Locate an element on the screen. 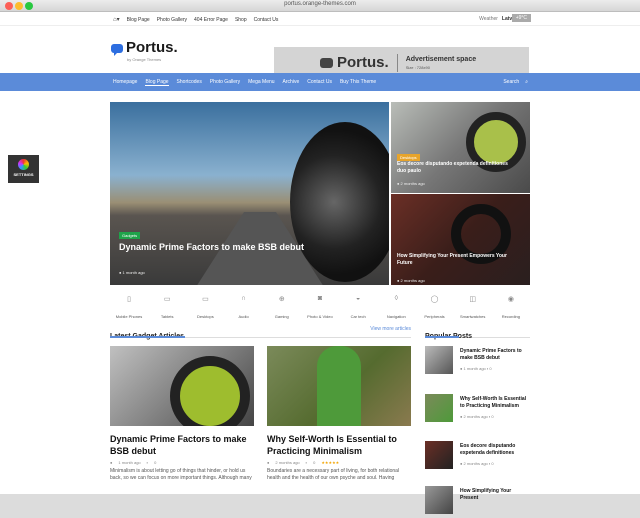 The image size is (640, 518). site-logo: Portus. by Orange Themes is located at coordinates (144, 51).